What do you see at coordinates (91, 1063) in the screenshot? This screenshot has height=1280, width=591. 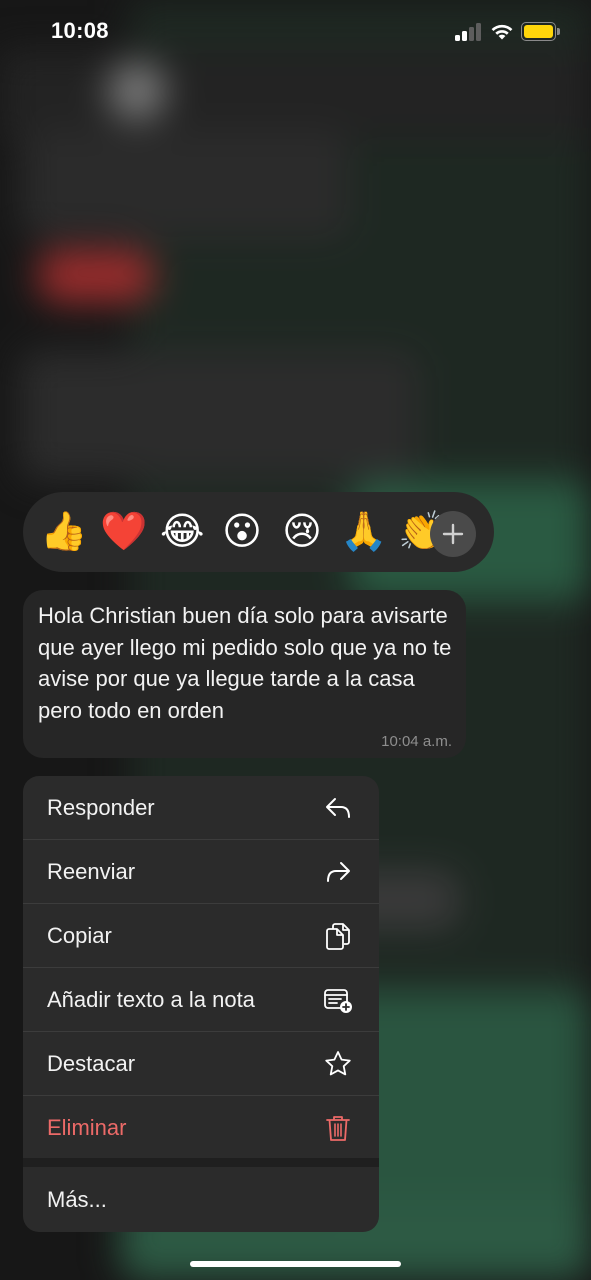 I see `menu-item-label: Destacar` at bounding box center [91, 1063].